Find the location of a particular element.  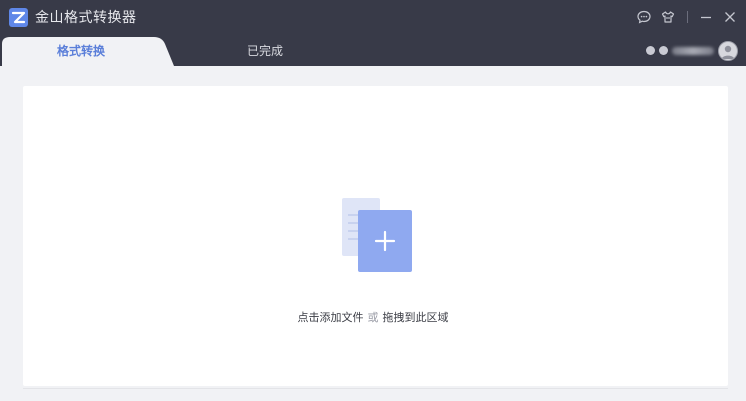

drop-hint: 点击添加文件或拖拽到此区域 is located at coordinates (373, 318).